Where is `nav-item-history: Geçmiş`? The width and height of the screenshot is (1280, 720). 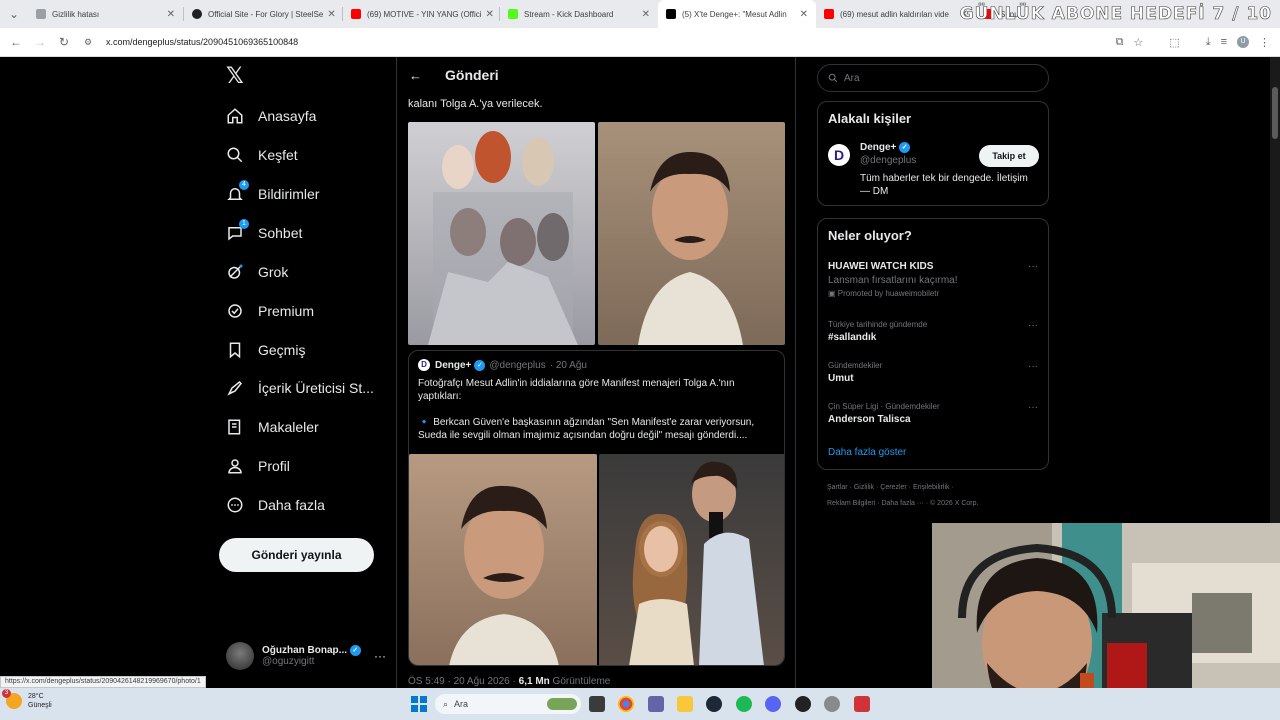 nav-item-history: Geçmiş is located at coordinates (265, 350).